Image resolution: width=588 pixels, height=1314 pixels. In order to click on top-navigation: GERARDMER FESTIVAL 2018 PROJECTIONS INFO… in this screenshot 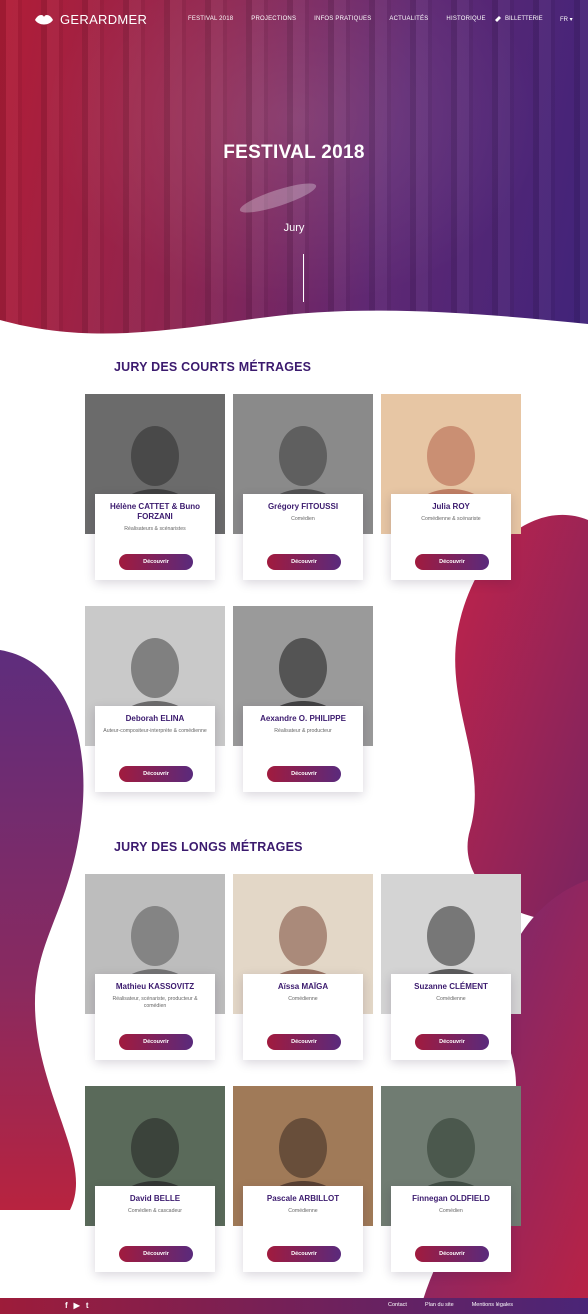, I will do `click(294, 21)`.